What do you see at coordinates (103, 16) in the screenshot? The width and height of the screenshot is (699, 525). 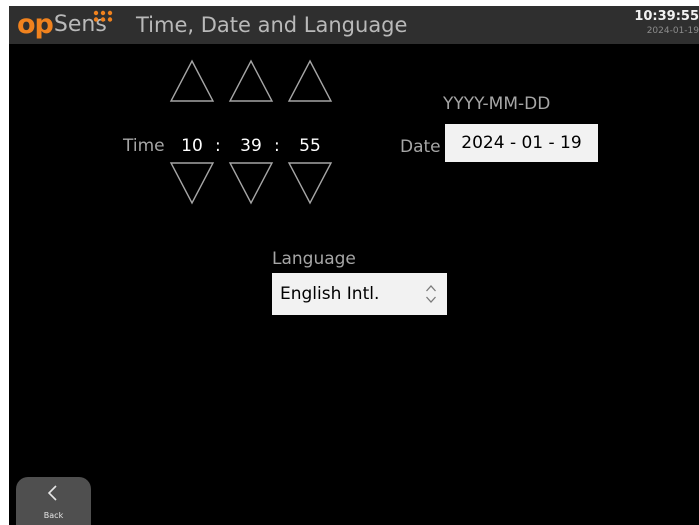 I see `logo-dots-icon` at bounding box center [103, 16].